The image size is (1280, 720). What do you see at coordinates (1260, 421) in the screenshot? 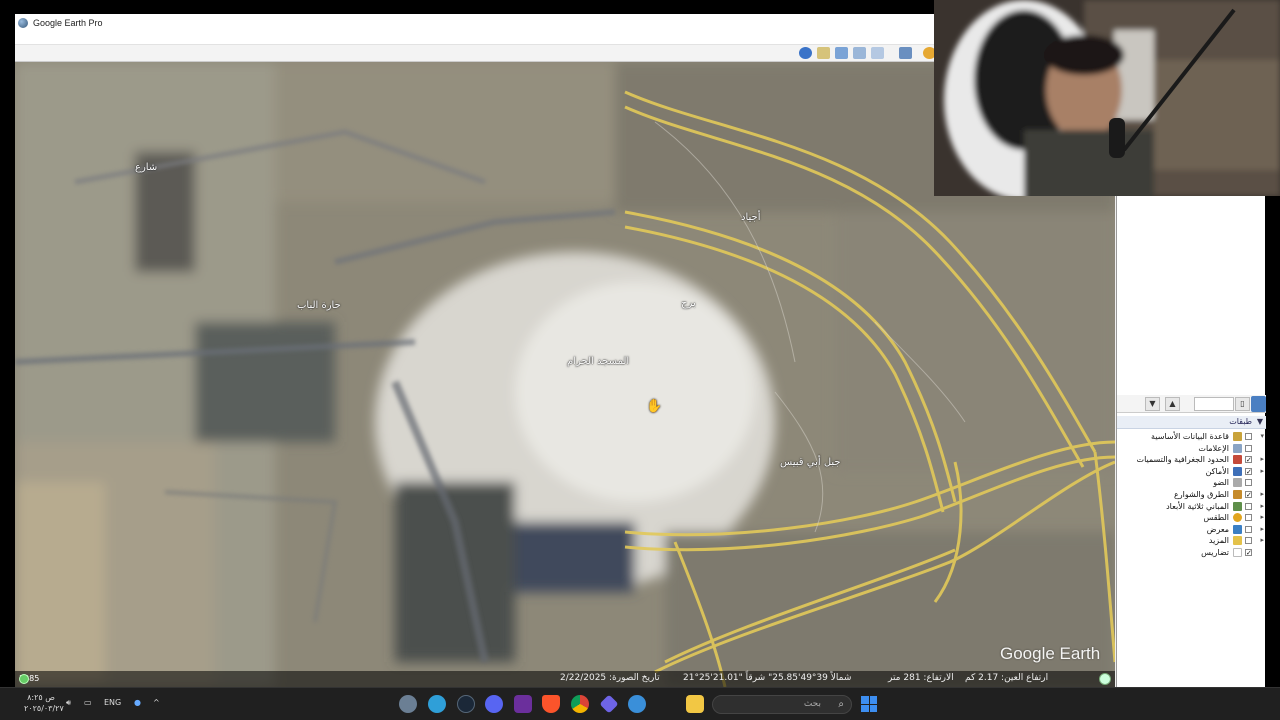
I see `collapse-arrow-icon: ▼` at bounding box center [1260, 421].